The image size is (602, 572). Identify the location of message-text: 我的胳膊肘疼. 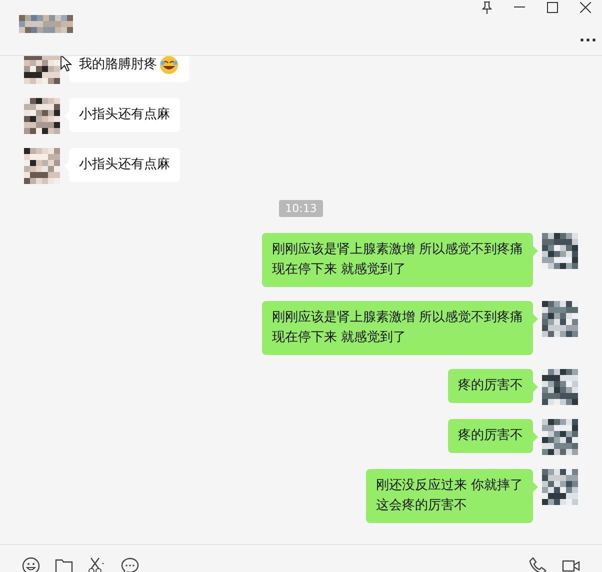
(118, 65).